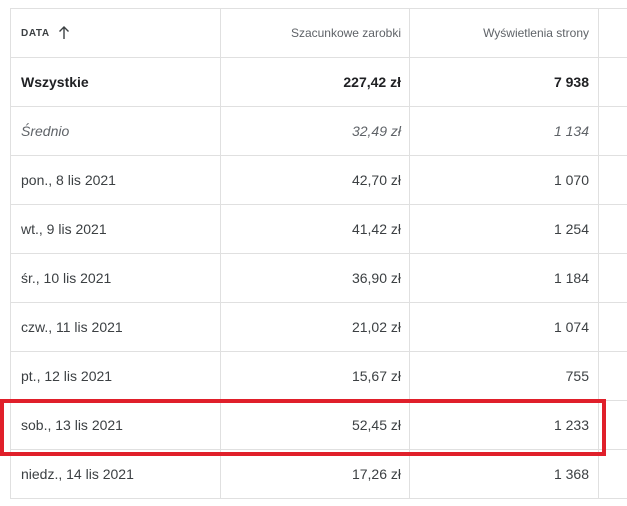 The height and width of the screenshot is (506, 627). I want to click on row-views: 755, so click(504, 376).